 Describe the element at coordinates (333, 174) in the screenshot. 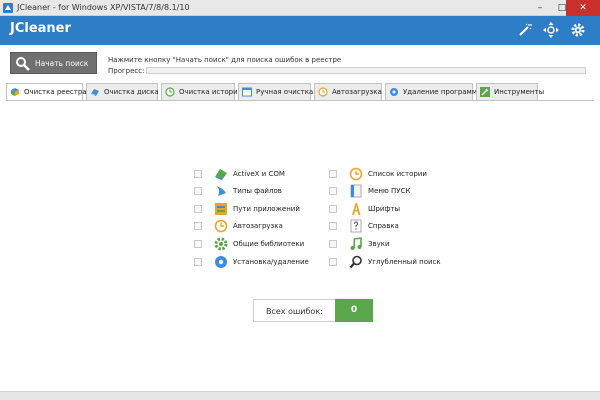

I see `history-list-checkbox` at that location.